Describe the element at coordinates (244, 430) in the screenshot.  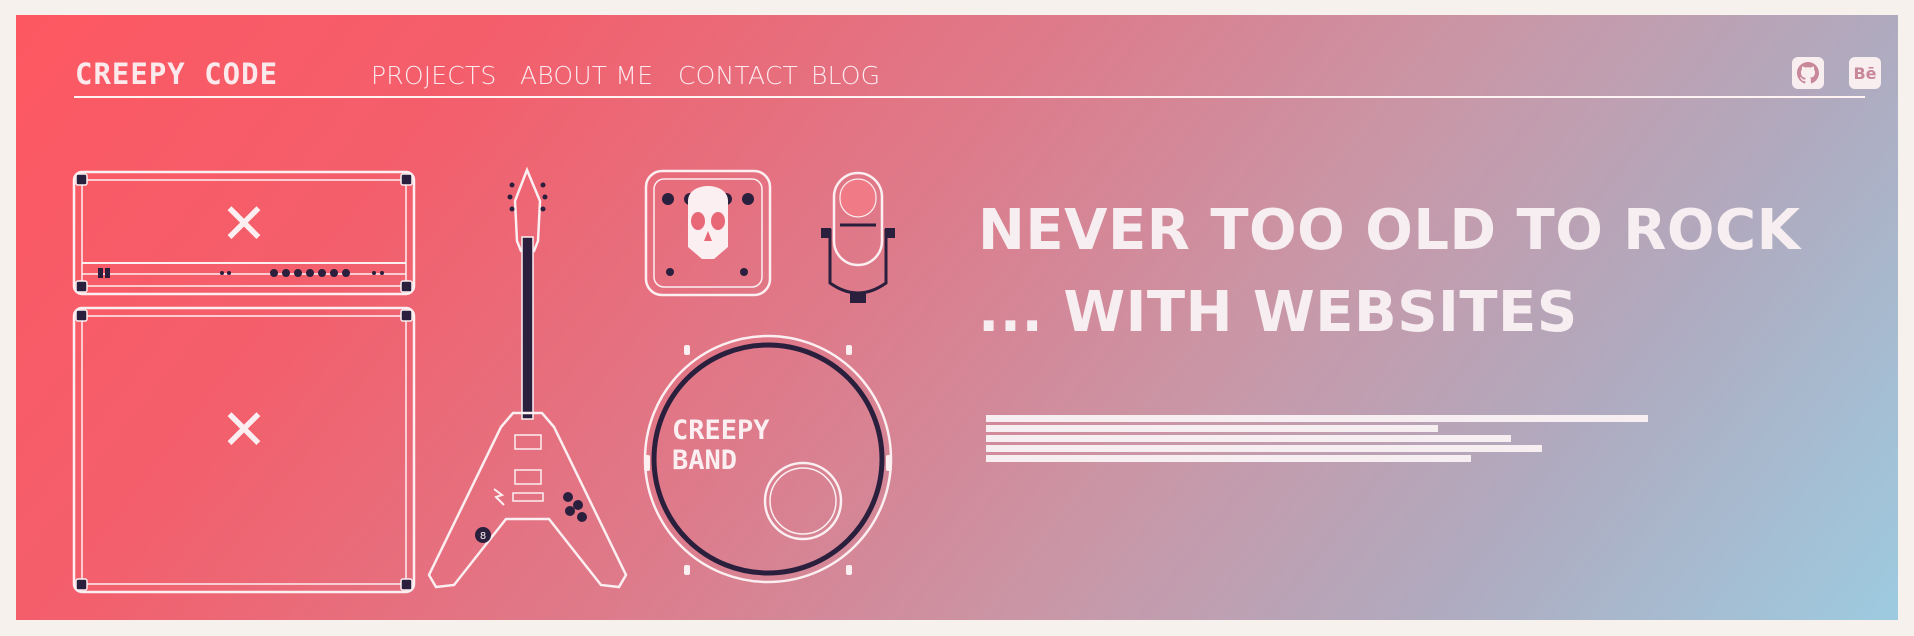
I see `amp-cabinet-mark: ✕` at that location.